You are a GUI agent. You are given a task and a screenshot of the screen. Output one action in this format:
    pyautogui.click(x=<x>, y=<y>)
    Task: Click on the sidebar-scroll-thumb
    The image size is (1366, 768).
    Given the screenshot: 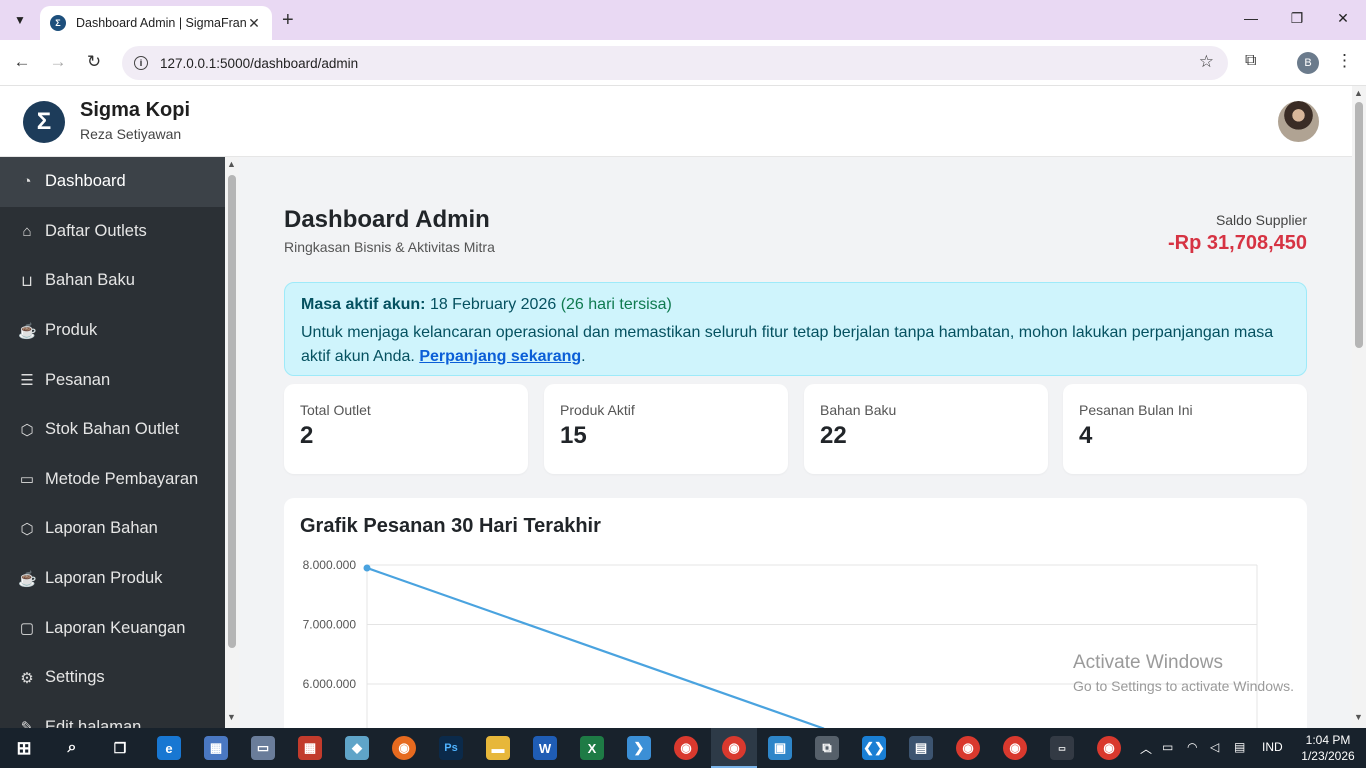 What is the action you would take?
    pyautogui.click(x=232, y=411)
    